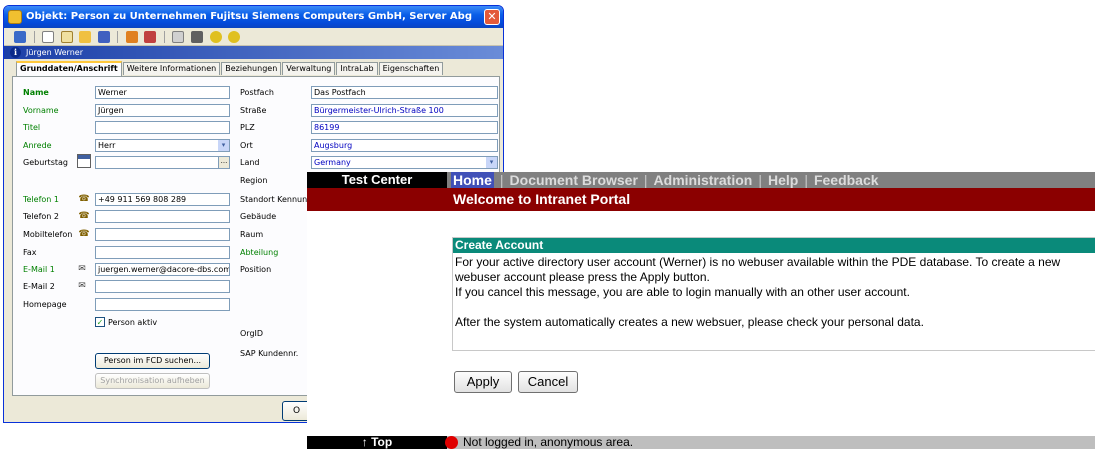 The height and width of the screenshot is (449, 1095). Describe the element at coordinates (548, 382) in the screenshot. I see `cancel-button: Cancel` at that location.